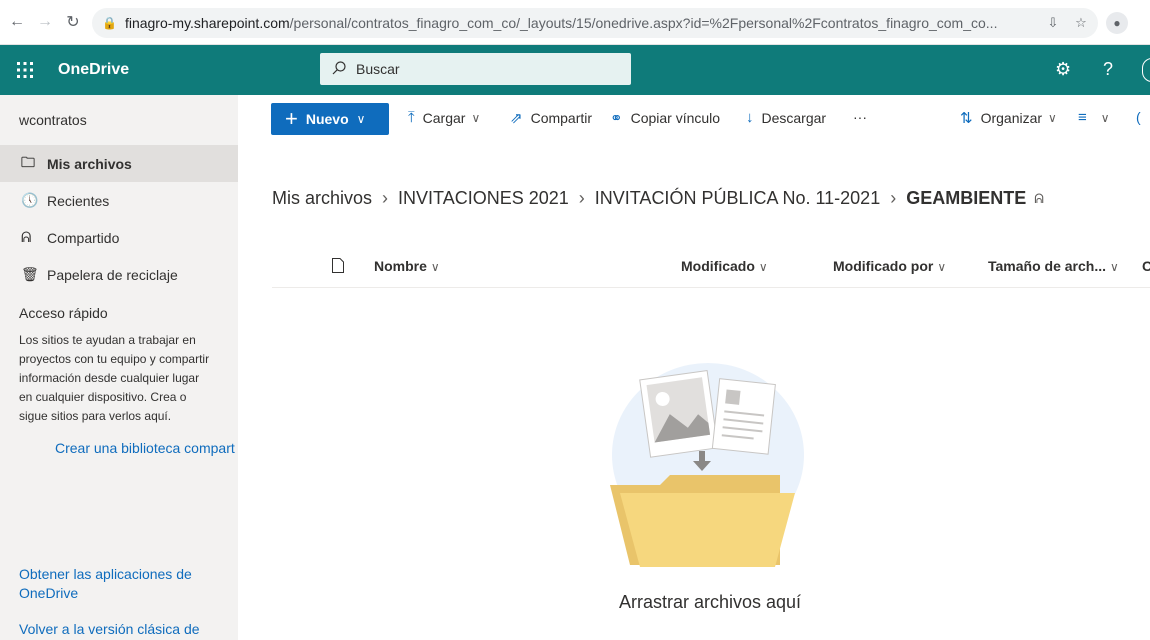 The height and width of the screenshot is (640, 1150). Describe the element at coordinates (83, 237) in the screenshot. I see `nav-item-label: Compartido` at that location.